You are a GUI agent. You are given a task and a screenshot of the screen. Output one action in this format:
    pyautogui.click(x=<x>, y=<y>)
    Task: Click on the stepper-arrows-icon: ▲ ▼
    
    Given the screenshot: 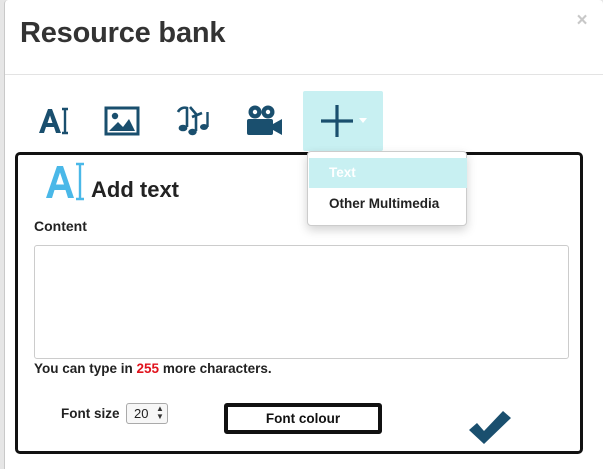 What is the action you would take?
    pyautogui.click(x=160, y=412)
    